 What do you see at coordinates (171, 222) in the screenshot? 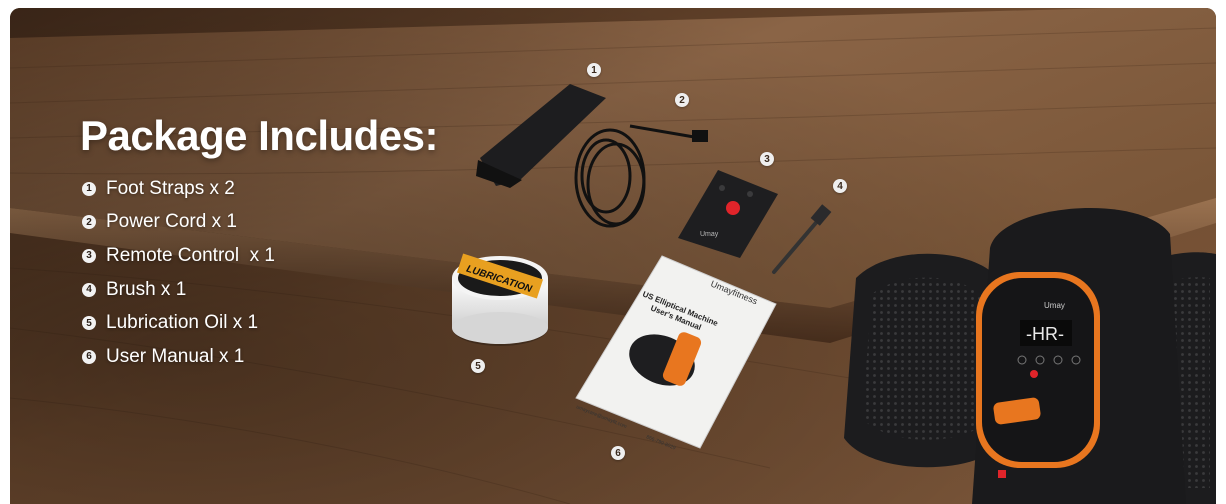
I see `item-label: Power Cord x 1` at bounding box center [171, 222].